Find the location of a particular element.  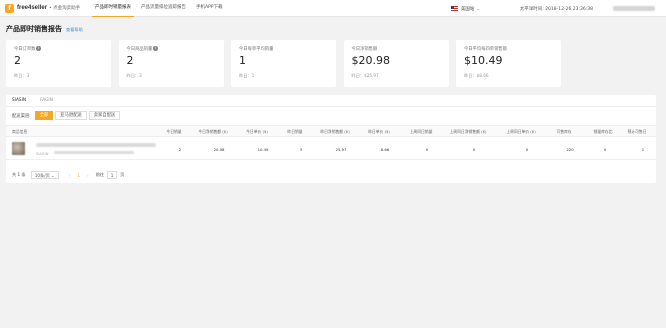

pacific-time: 太平洋时间: 2018-12-26 23:36:38 is located at coordinates (556, 9).